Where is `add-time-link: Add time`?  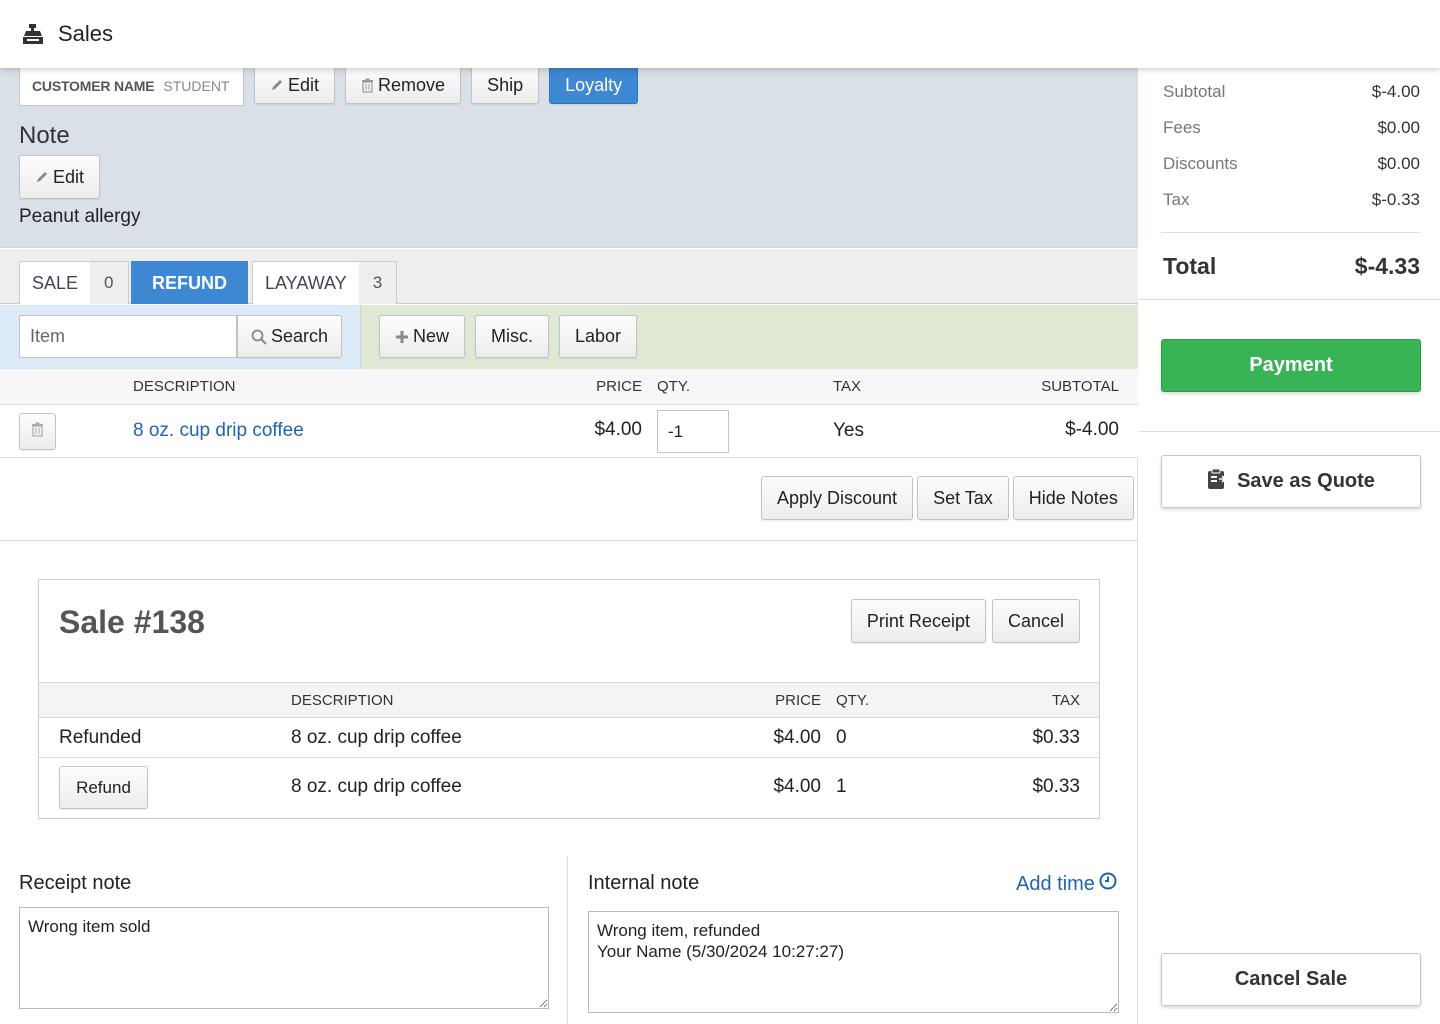
add-time-link: Add time is located at coordinates (1066, 884).